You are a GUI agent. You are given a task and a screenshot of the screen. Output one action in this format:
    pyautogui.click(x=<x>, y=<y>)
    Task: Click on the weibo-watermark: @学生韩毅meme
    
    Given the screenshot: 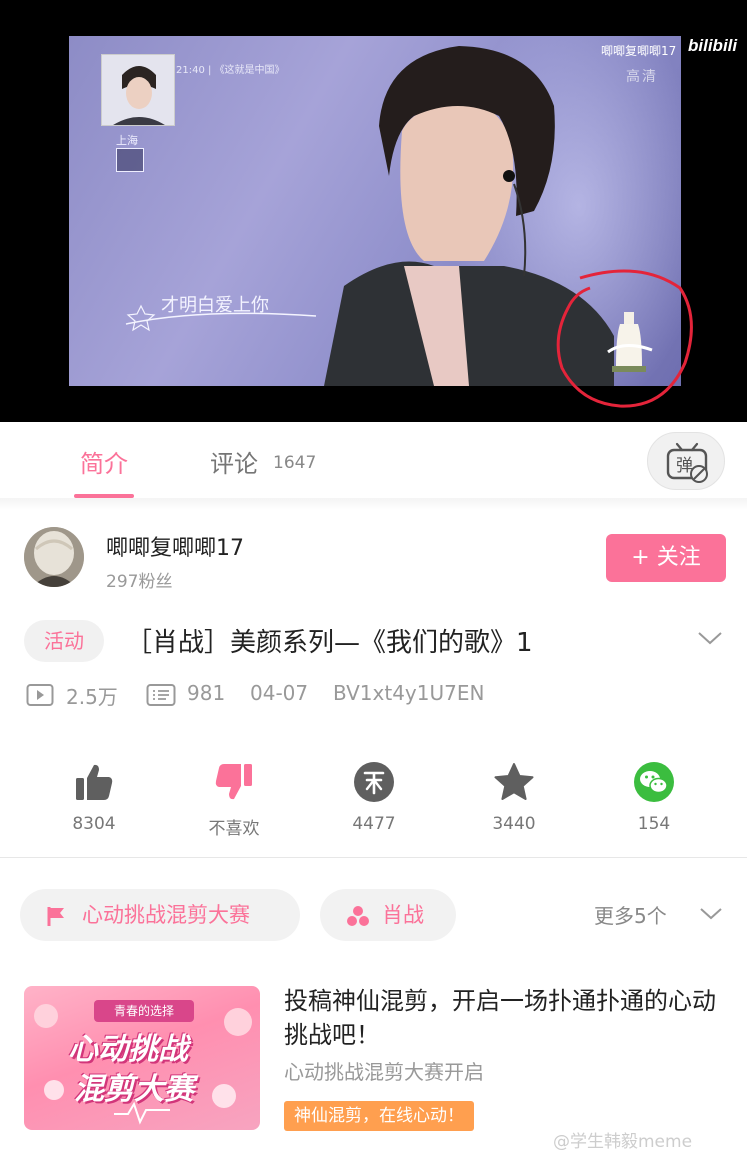 What is the action you would take?
    pyautogui.click(x=623, y=1142)
    